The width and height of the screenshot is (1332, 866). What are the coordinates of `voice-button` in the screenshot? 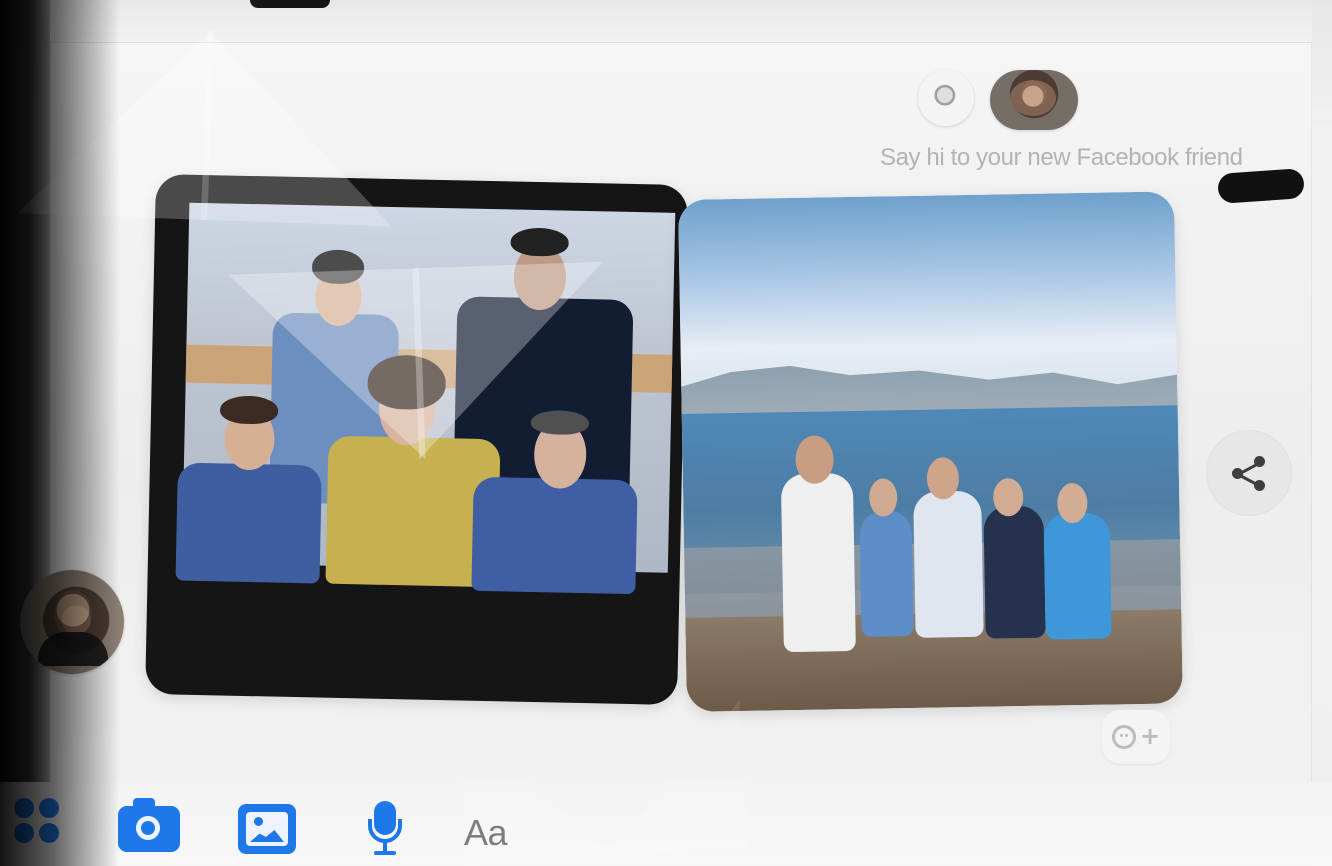 It's located at (385, 829).